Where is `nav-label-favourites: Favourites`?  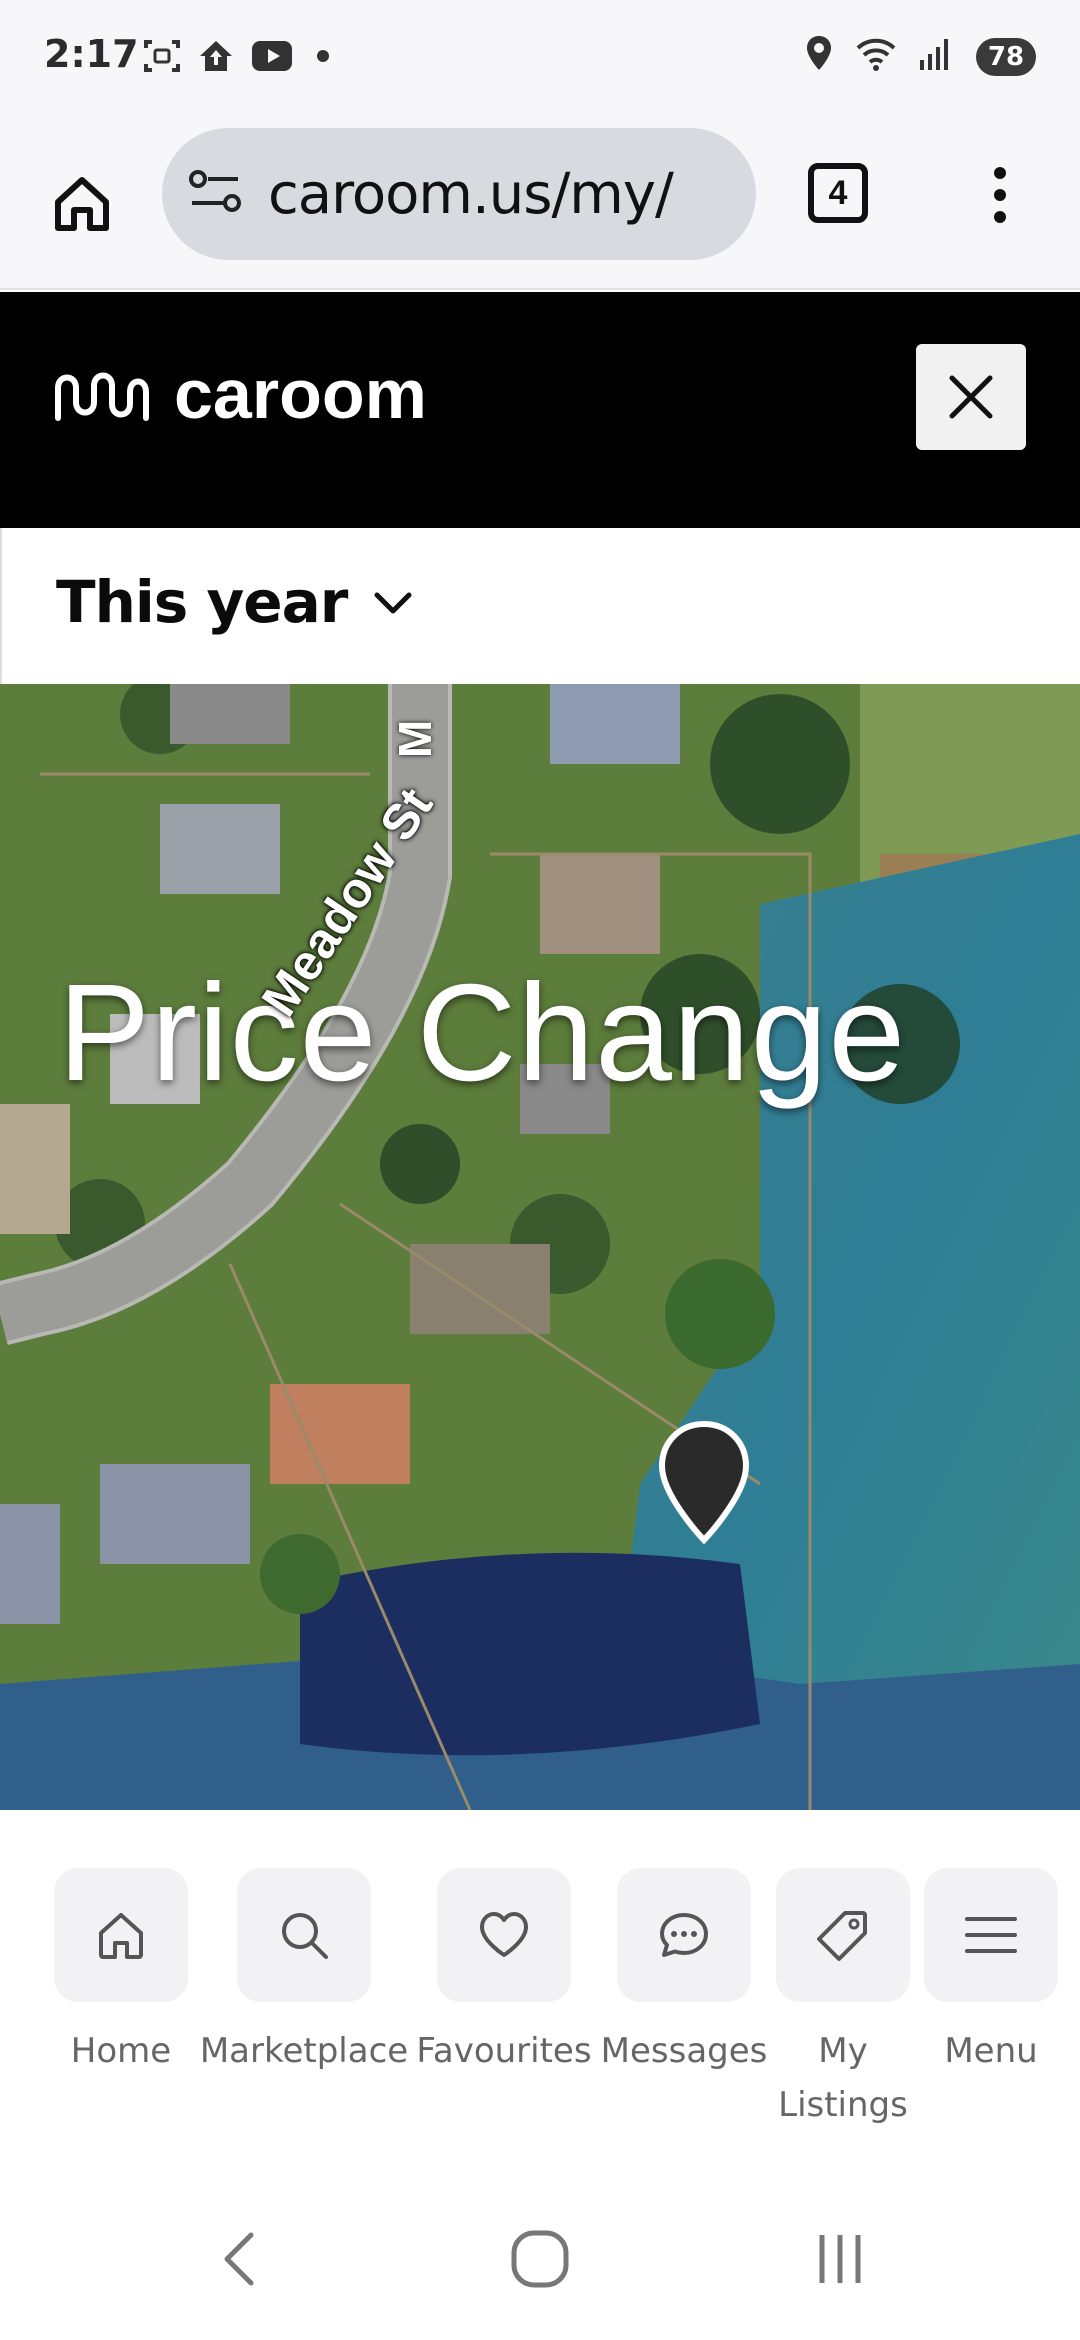 nav-label-favourites: Favourites is located at coordinates (504, 2051).